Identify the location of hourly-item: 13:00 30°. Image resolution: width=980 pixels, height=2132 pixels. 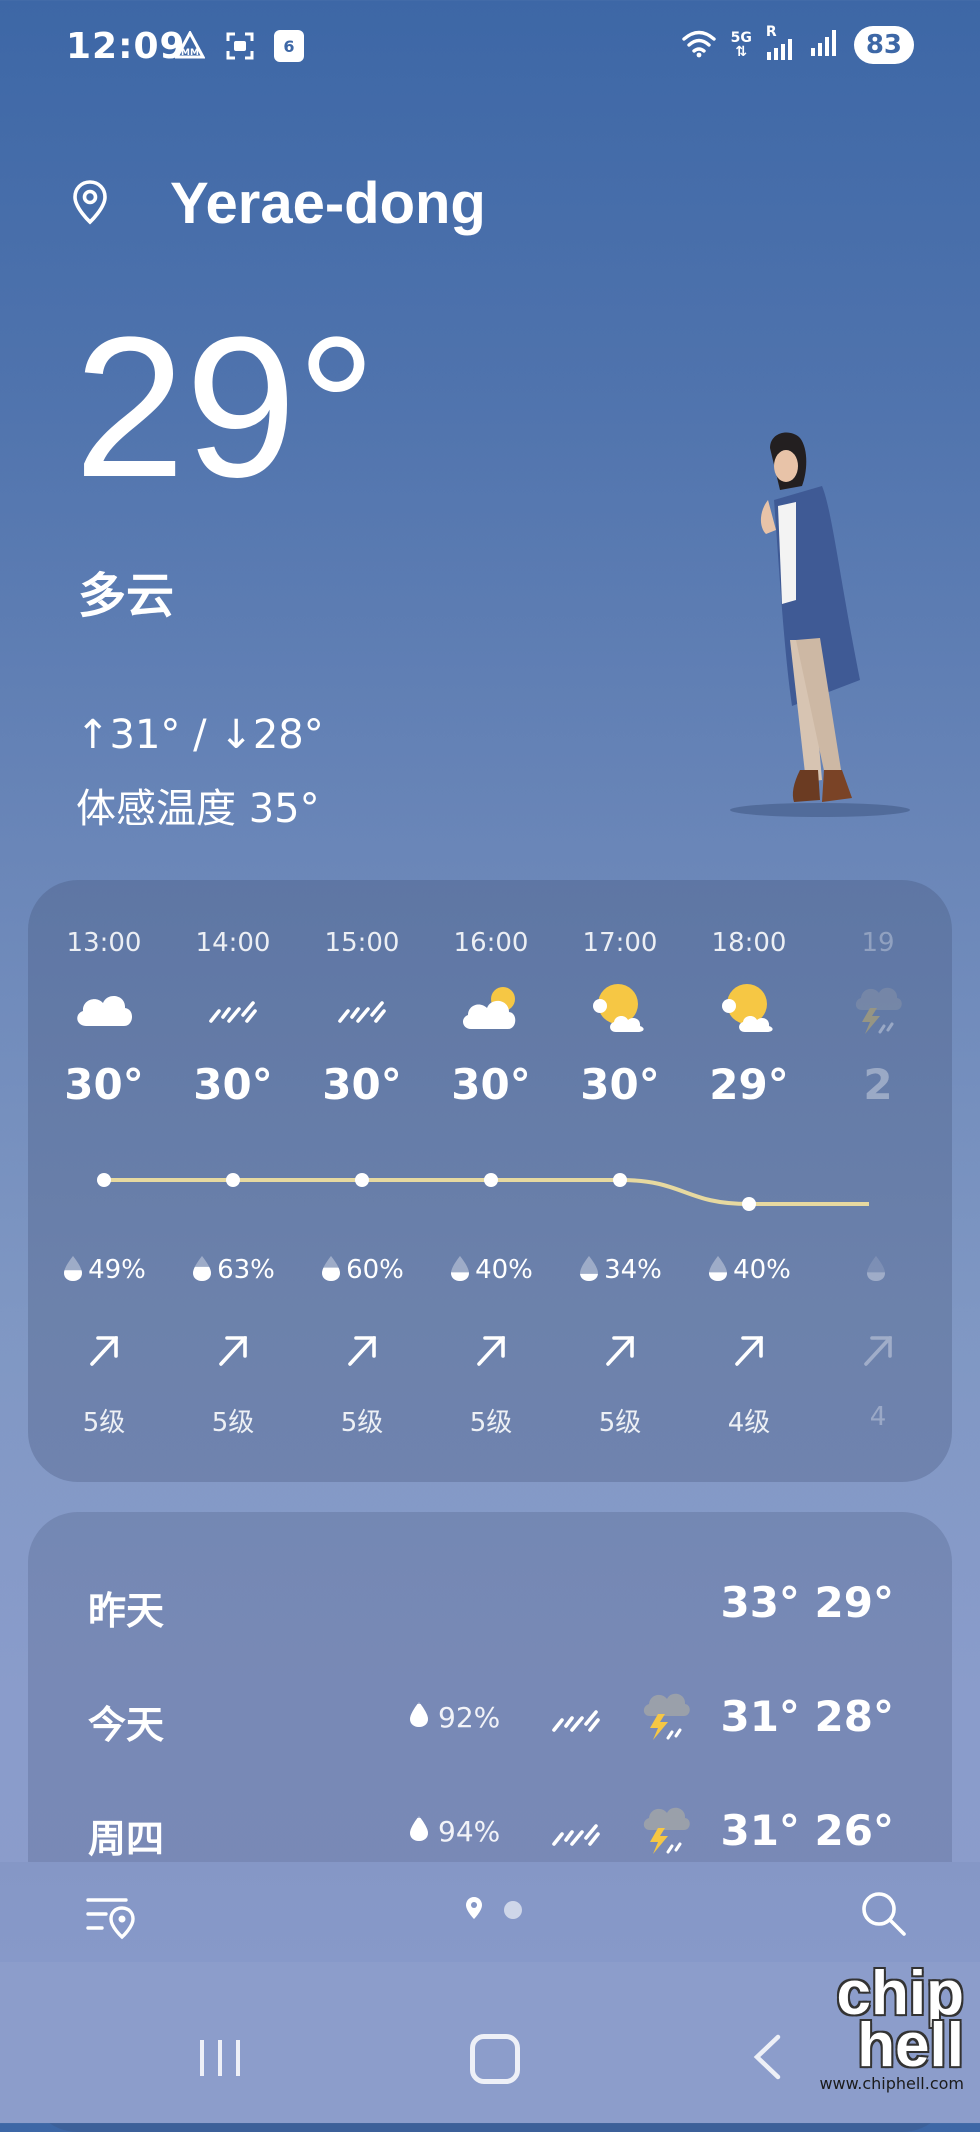
(104, 1018).